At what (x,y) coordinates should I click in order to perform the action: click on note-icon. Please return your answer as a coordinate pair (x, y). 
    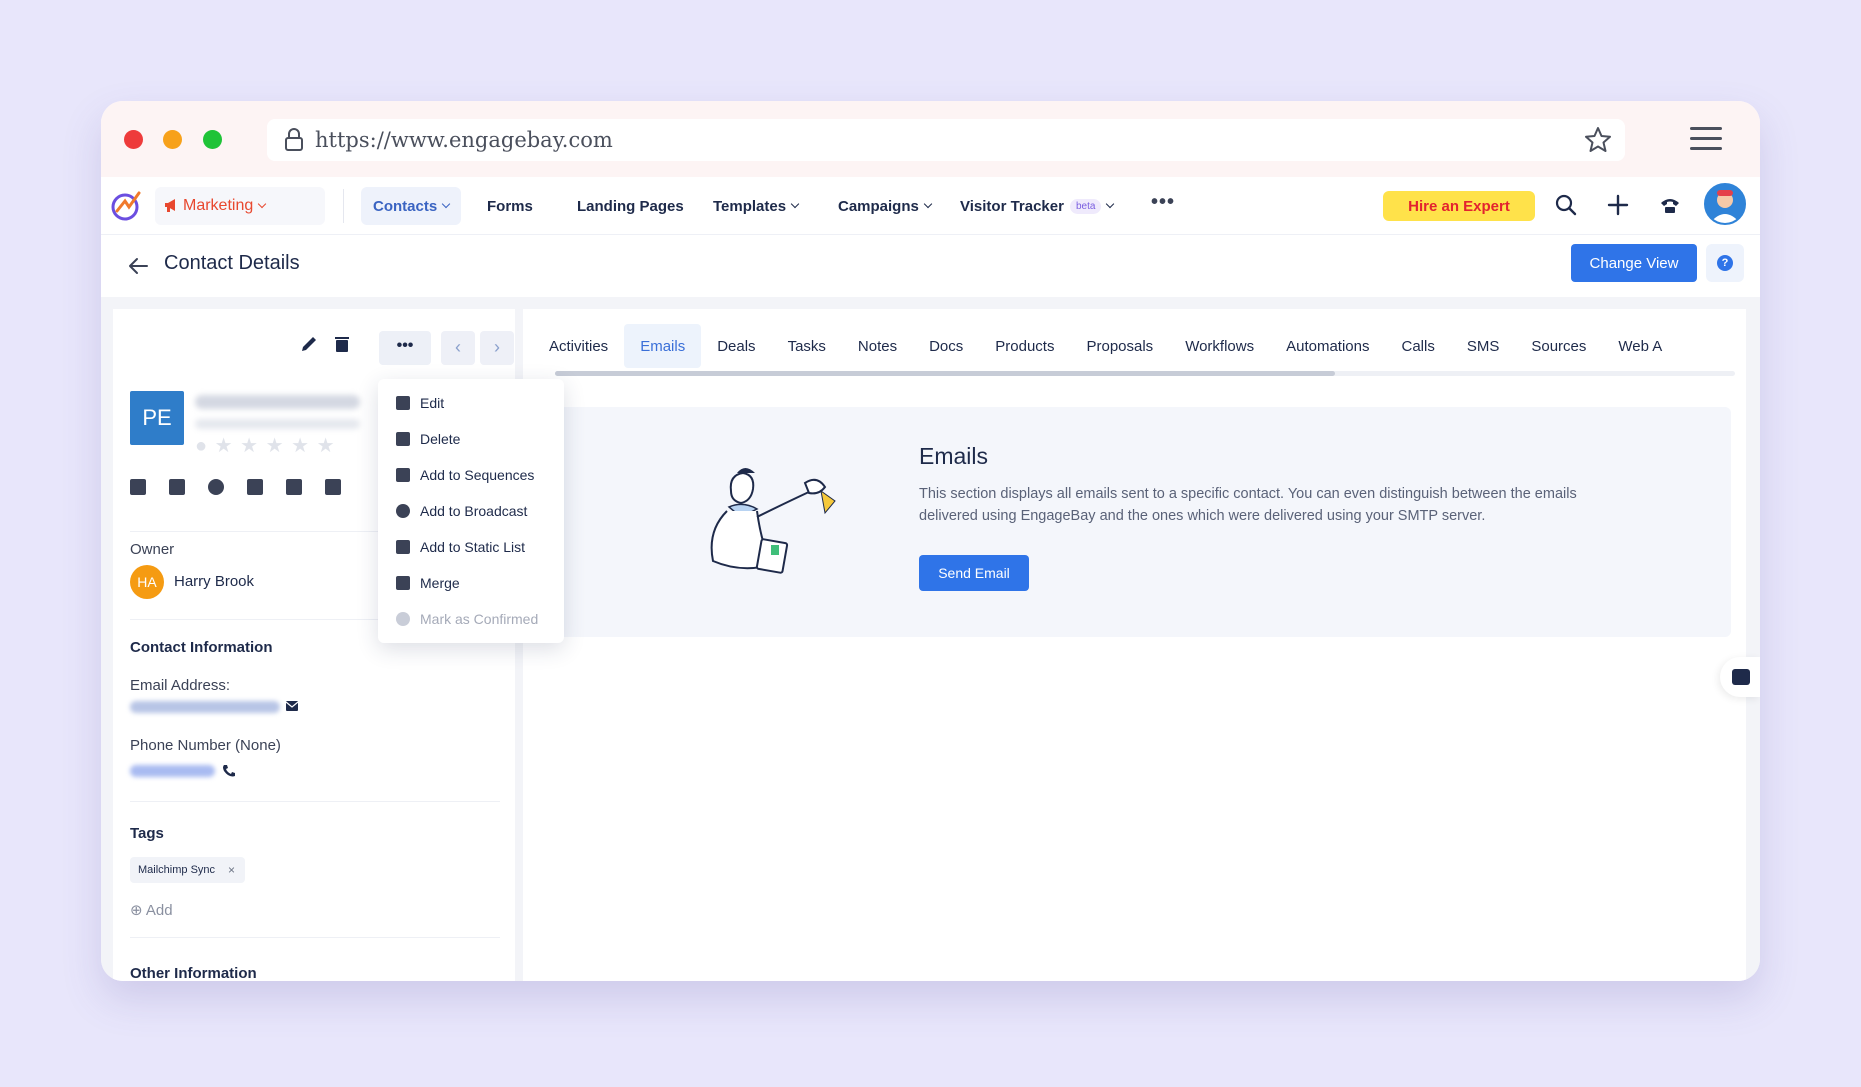
    Looking at the image, I should click on (255, 487).